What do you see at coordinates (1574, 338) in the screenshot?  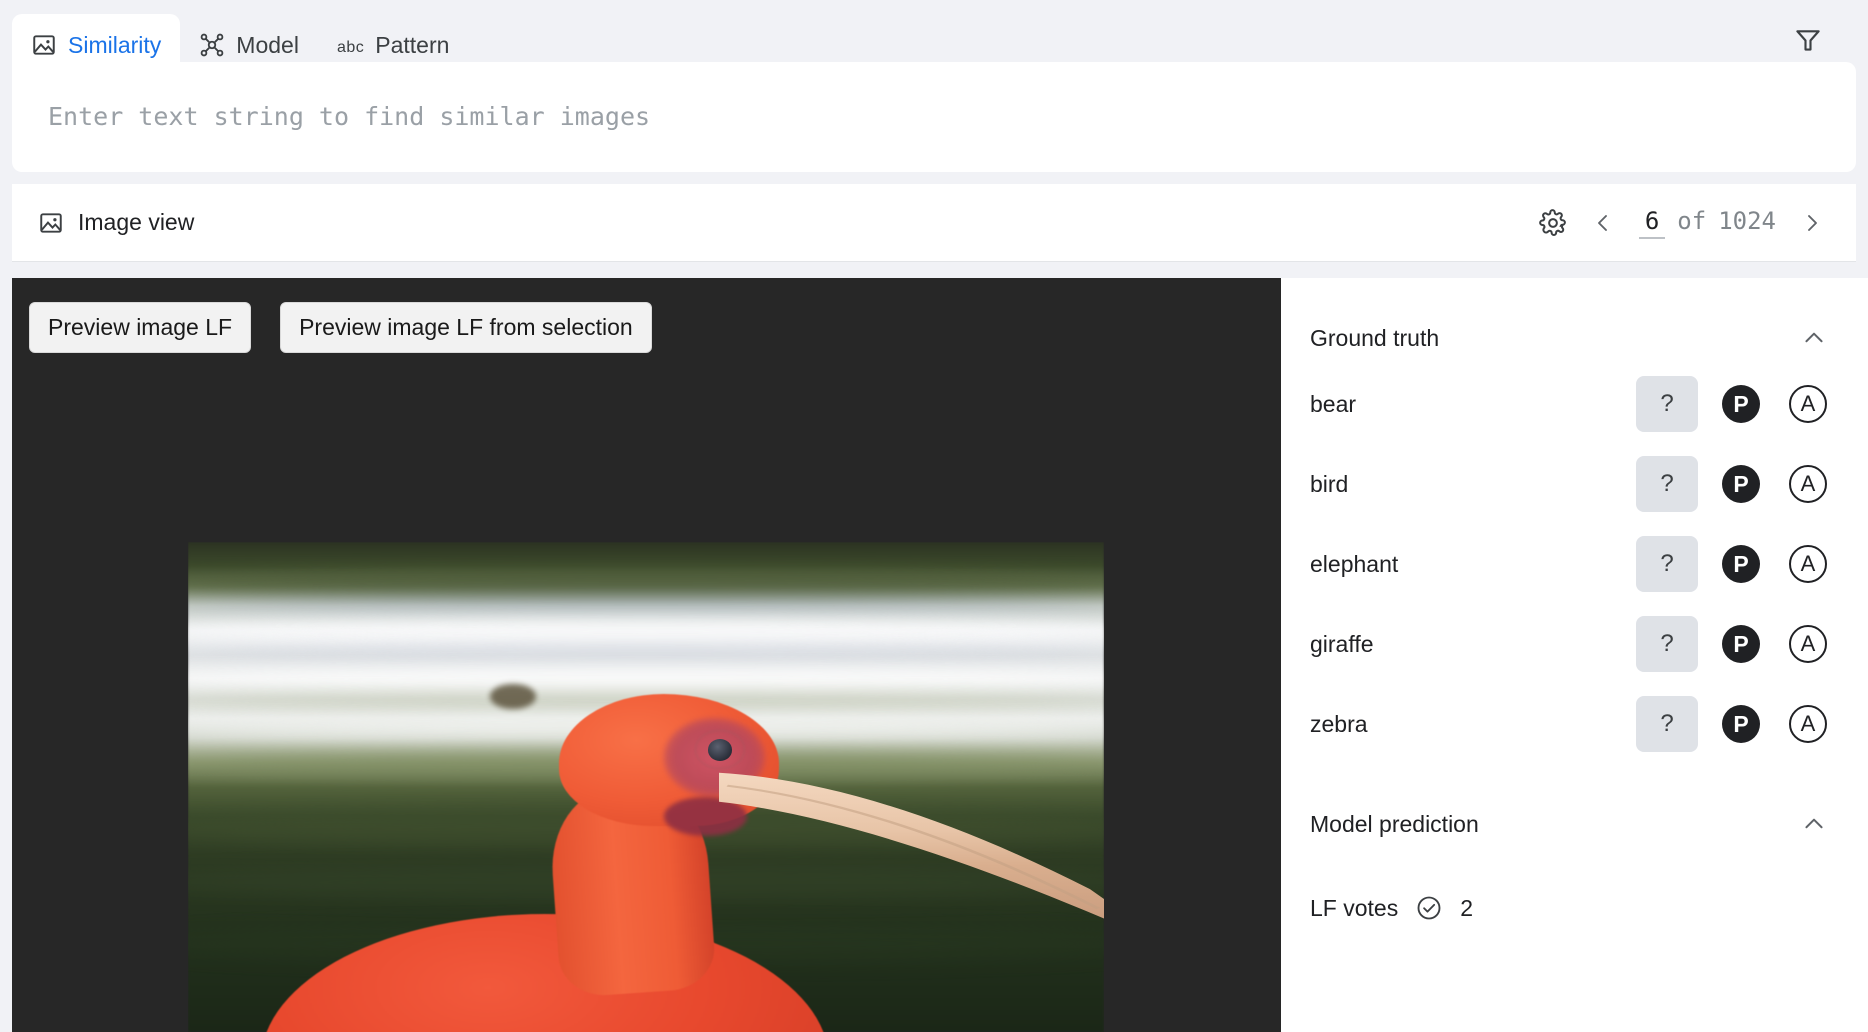 I see `ground-truth-section-header: Ground truth` at bounding box center [1574, 338].